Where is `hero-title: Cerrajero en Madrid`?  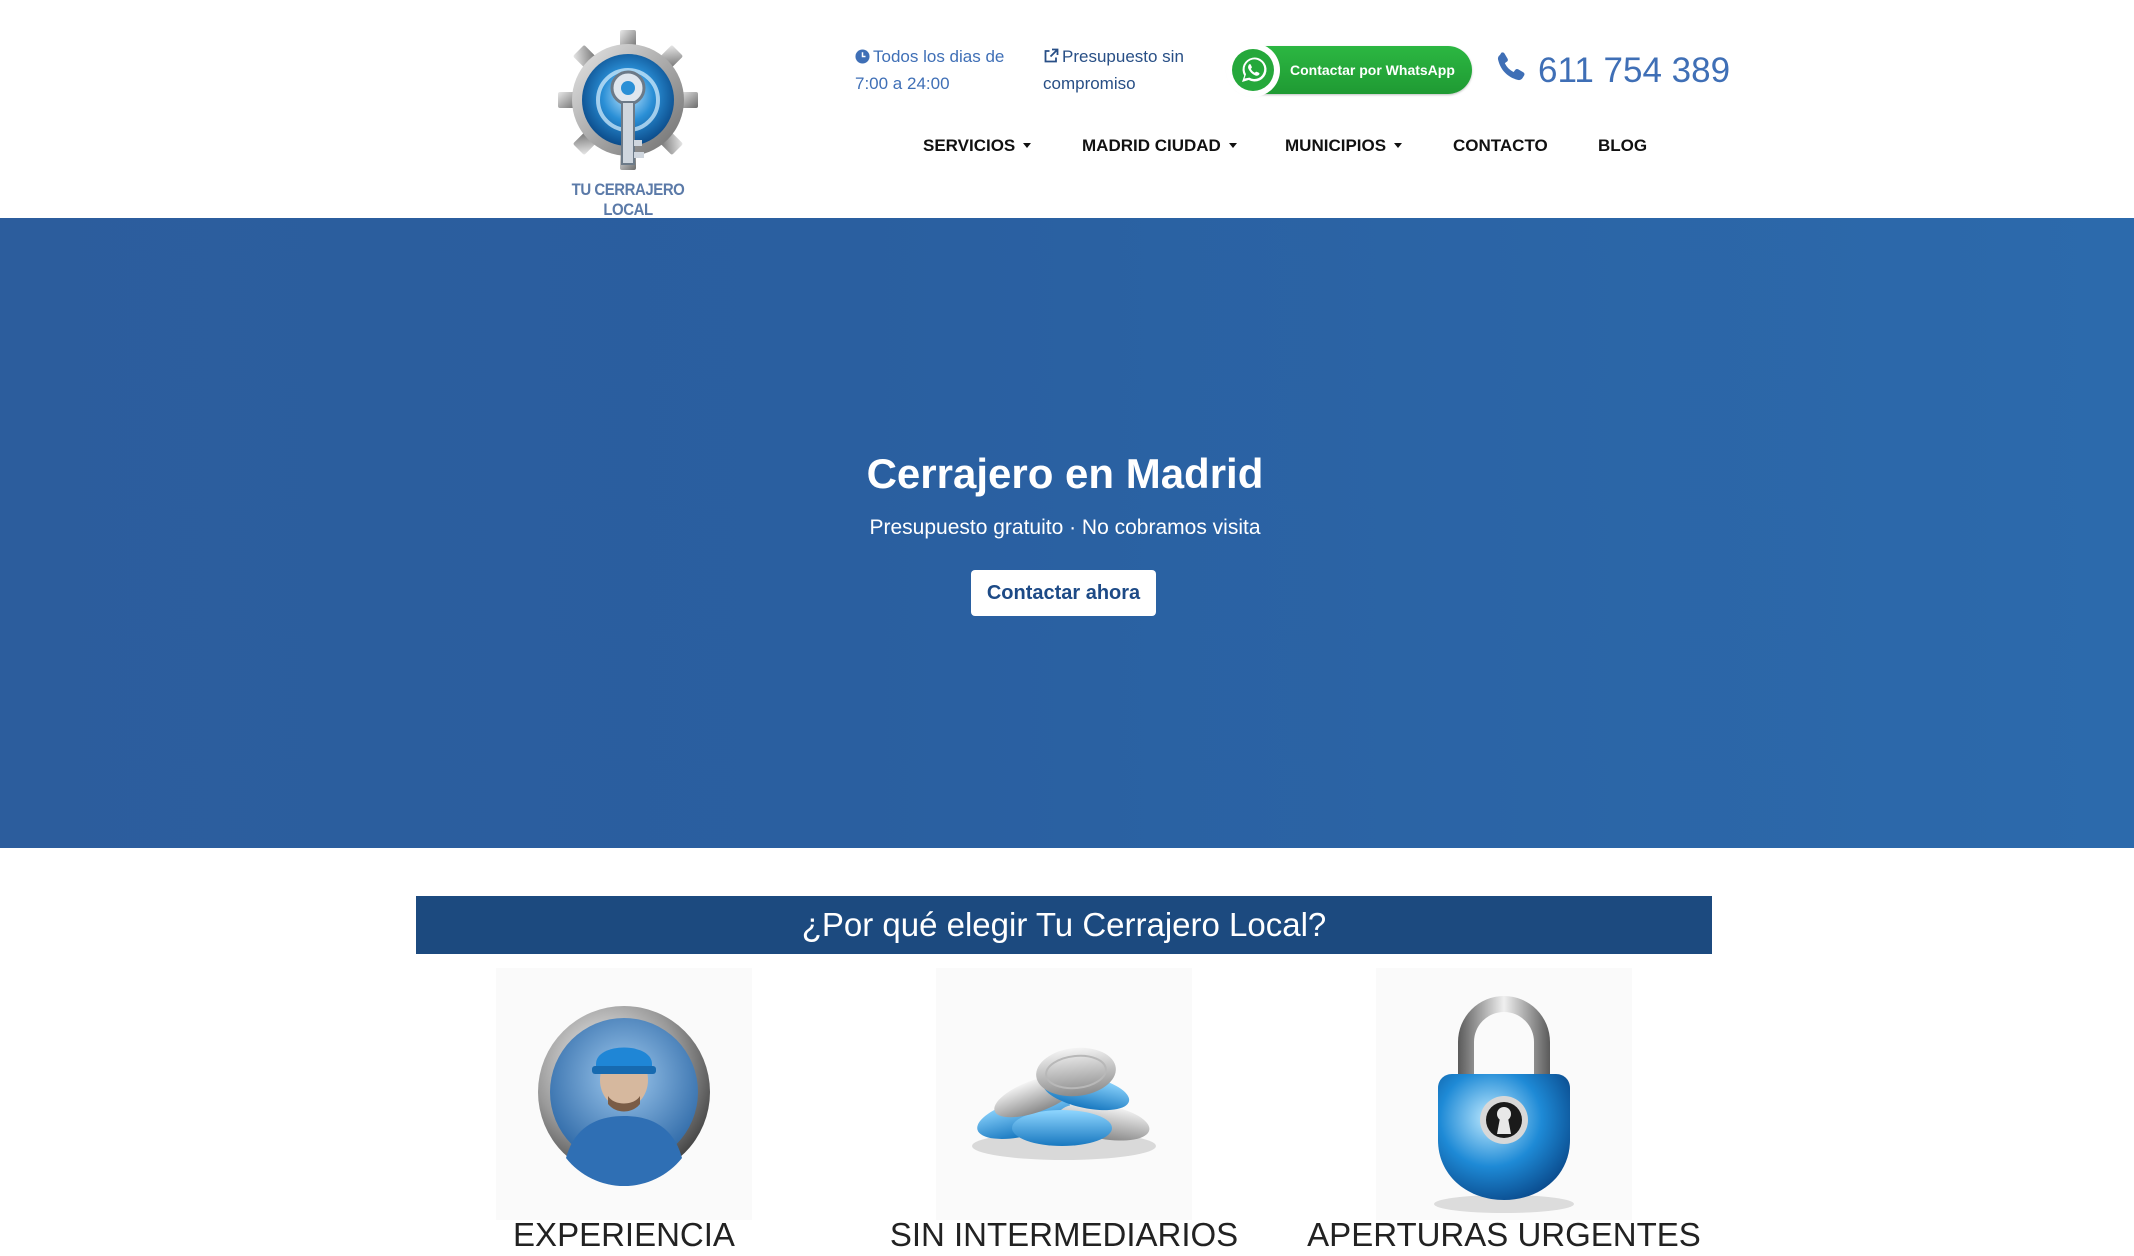
hero-title: Cerrajero en Madrid is located at coordinates (1065, 473).